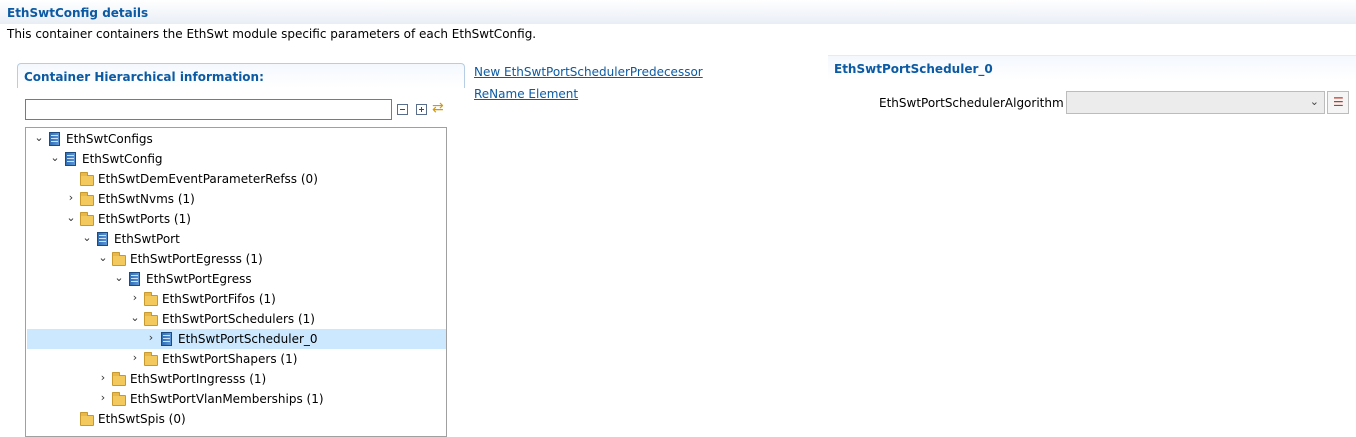  I want to click on tree-node: › EthSwtPortFifos (1), so click(236, 299).